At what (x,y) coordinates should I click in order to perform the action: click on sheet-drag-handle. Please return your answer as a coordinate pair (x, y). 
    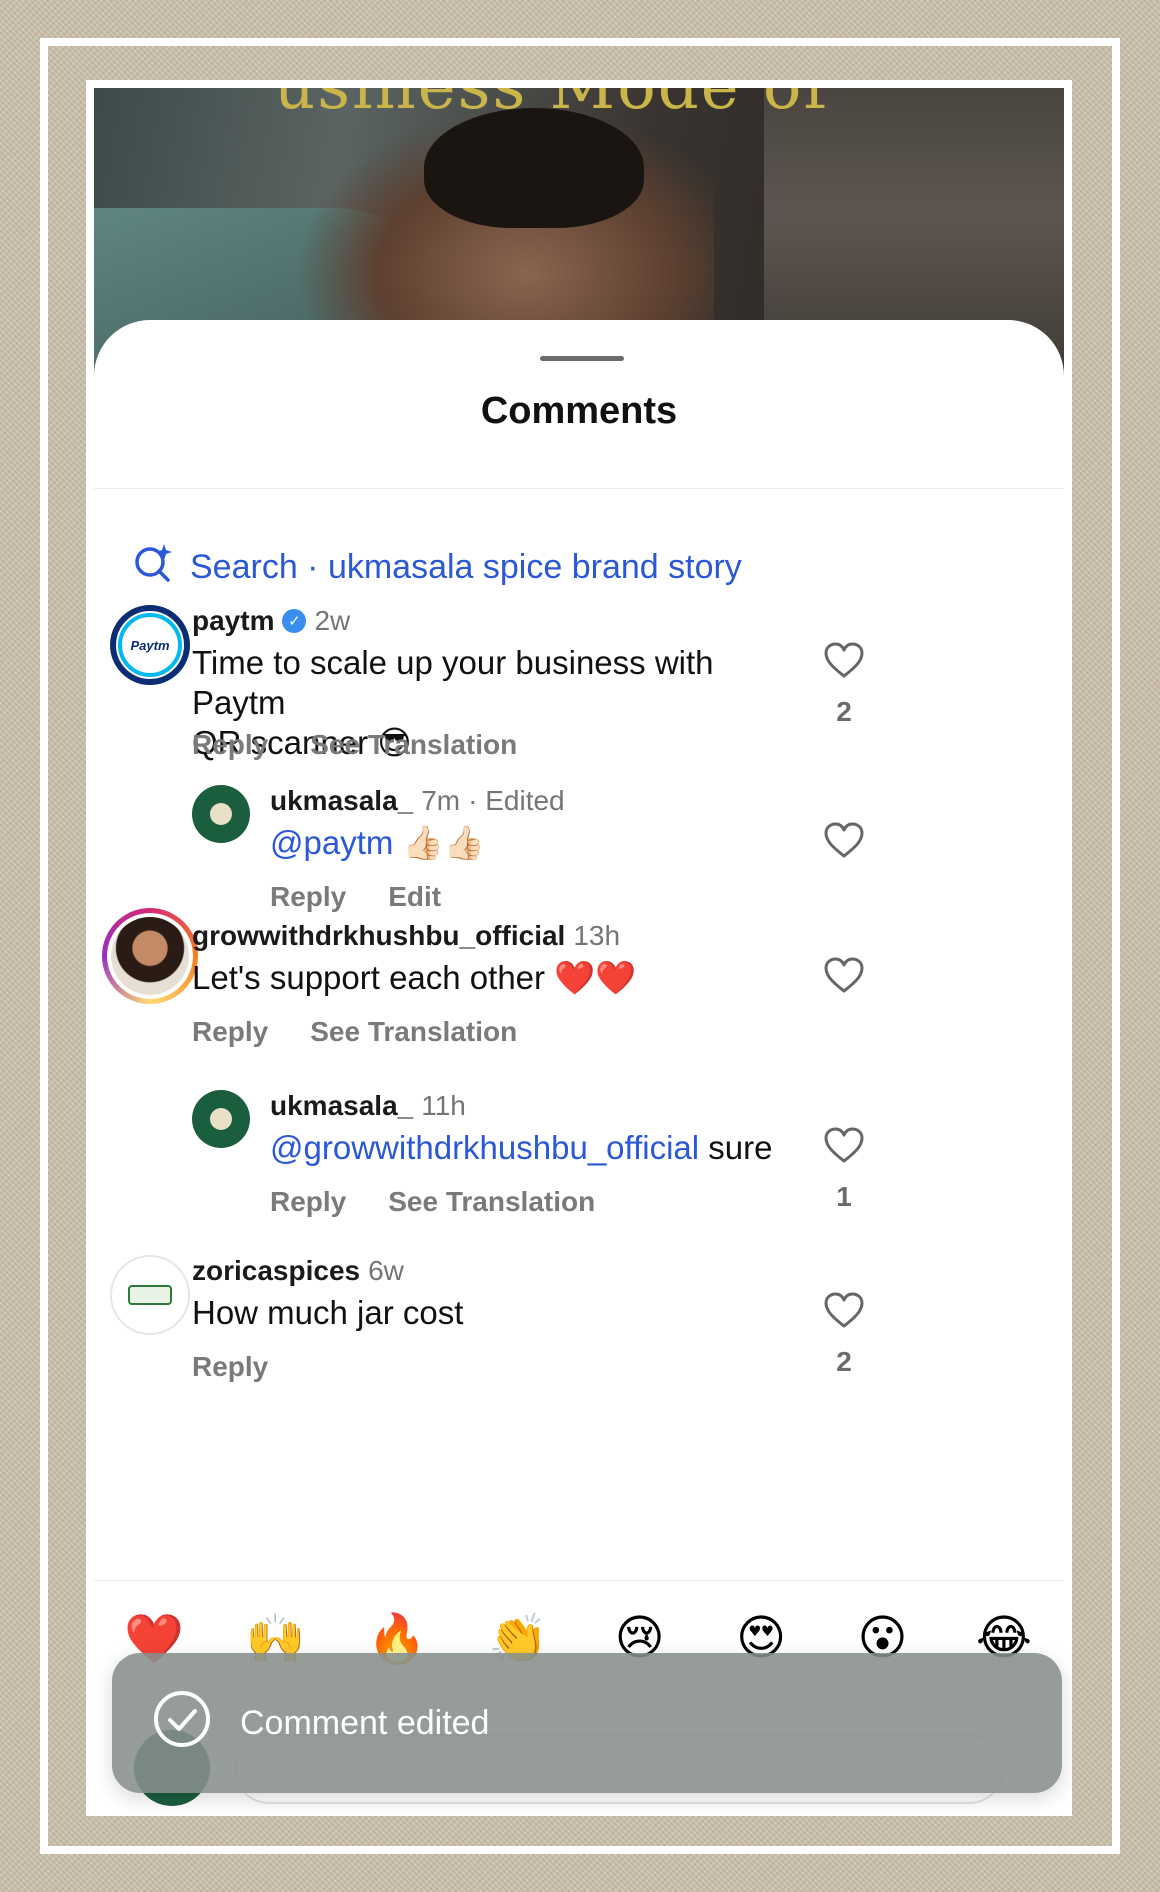
    Looking at the image, I should click on (582, 358).